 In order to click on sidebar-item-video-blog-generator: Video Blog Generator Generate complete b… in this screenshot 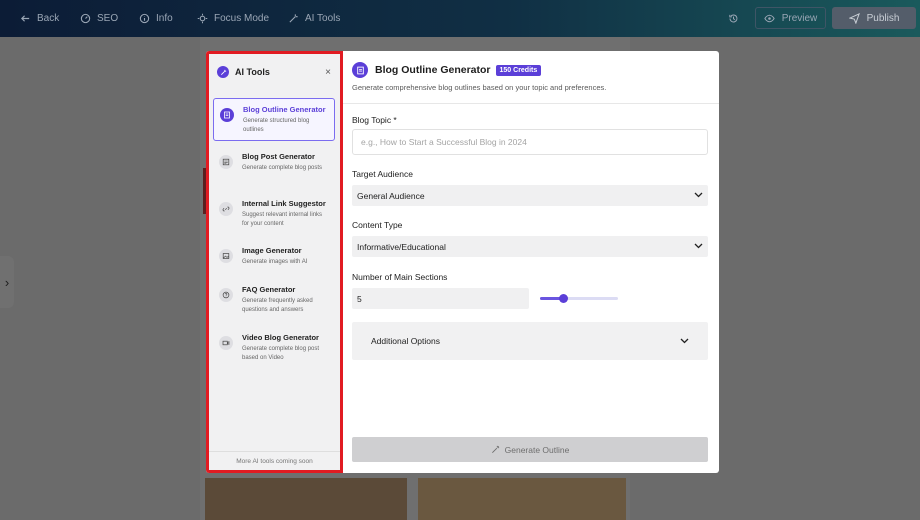, I will do `click(274, 348)`.